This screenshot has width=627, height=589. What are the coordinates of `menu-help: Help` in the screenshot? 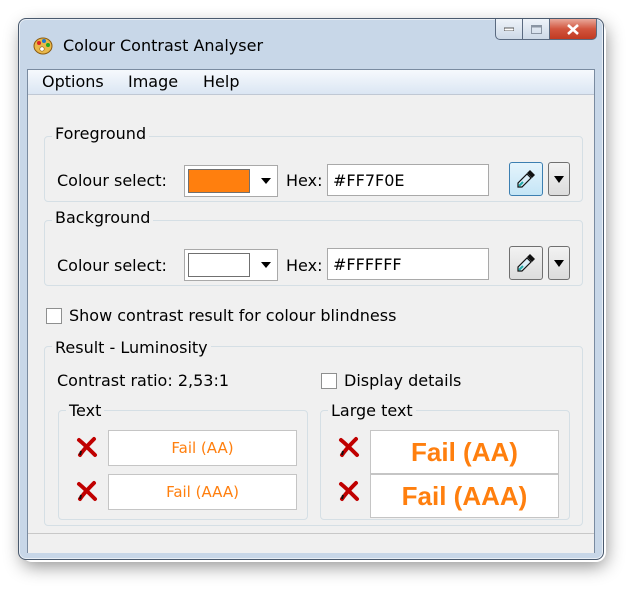 It's located at (221, 81).